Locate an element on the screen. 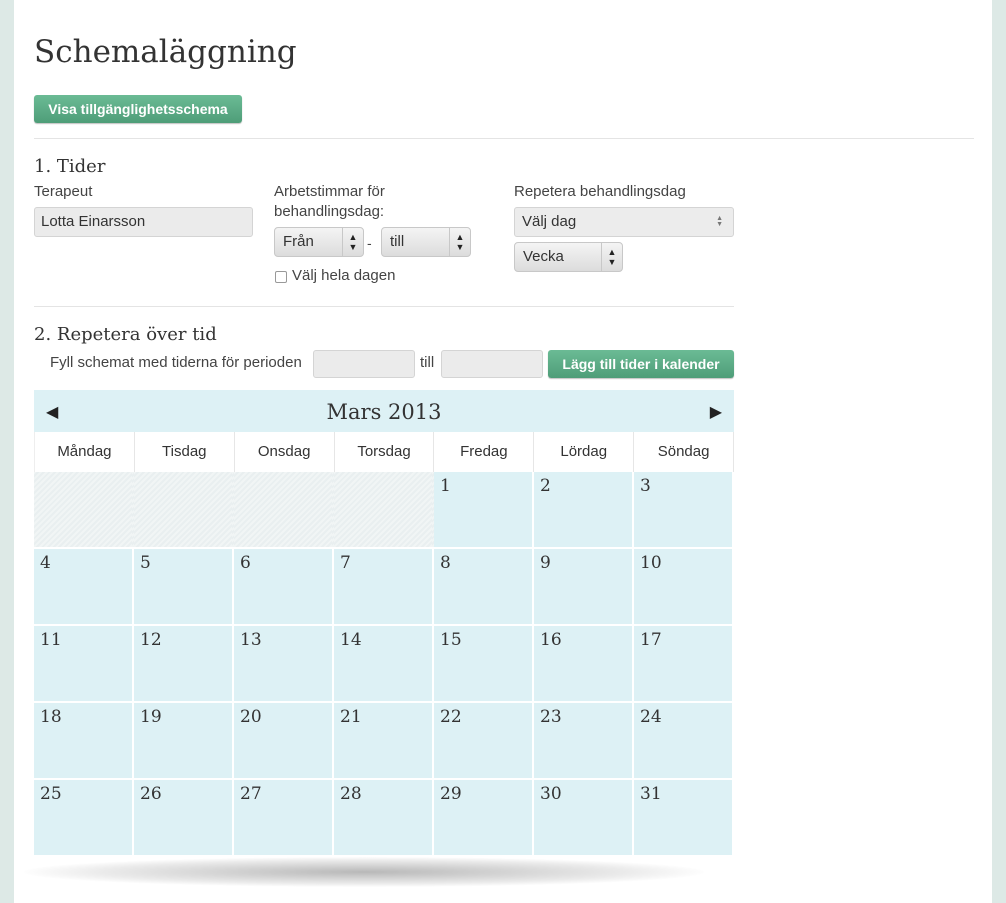 The height and width of the screenshot is (903, 1006). calendar-day-number: 5 is located at coordinates (145, 563).